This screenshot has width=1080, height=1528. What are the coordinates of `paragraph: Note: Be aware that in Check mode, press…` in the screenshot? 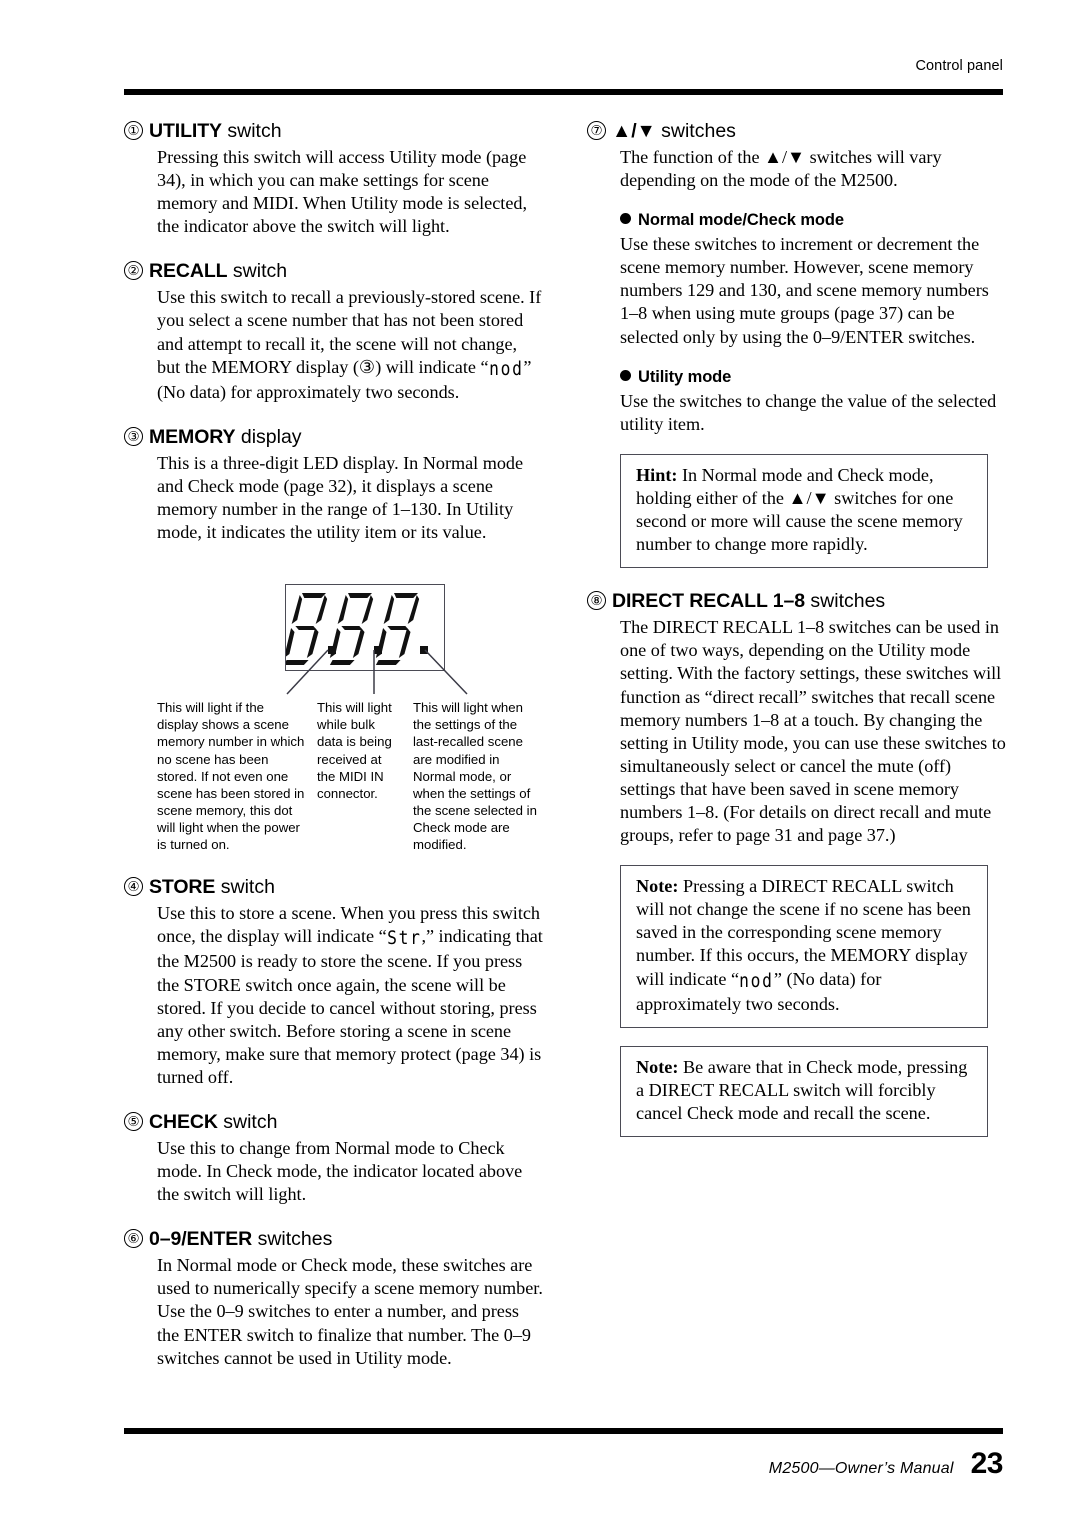 It's located at (805, 1090).